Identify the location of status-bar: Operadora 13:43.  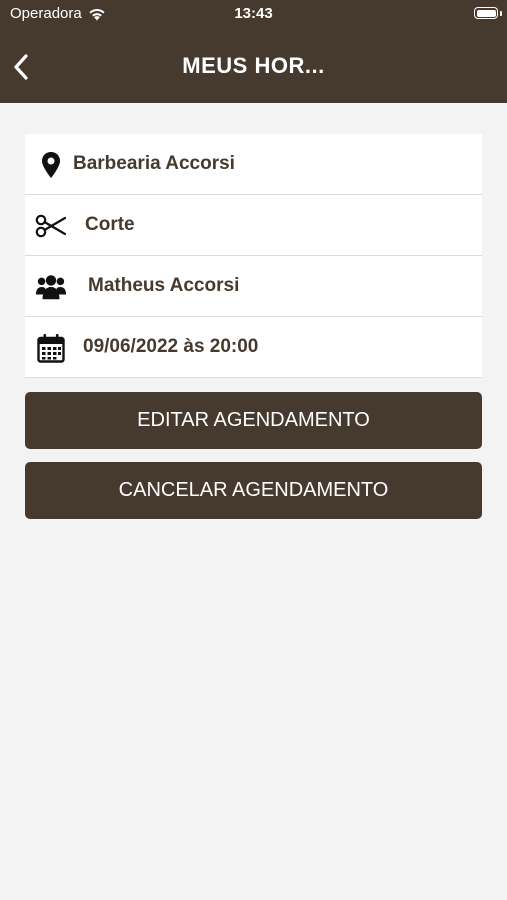
(253, 14).